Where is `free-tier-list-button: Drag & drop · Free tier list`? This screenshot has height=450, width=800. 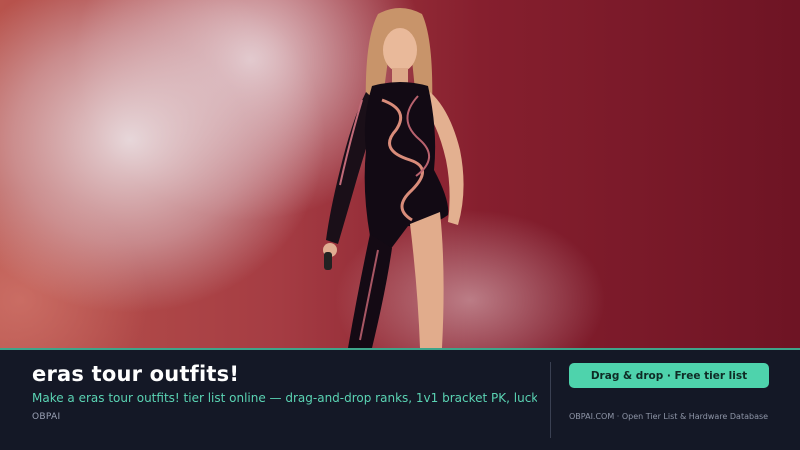 free-tier-list-button: Drag & drop · Free tier list is located at coordinates (669, 375).